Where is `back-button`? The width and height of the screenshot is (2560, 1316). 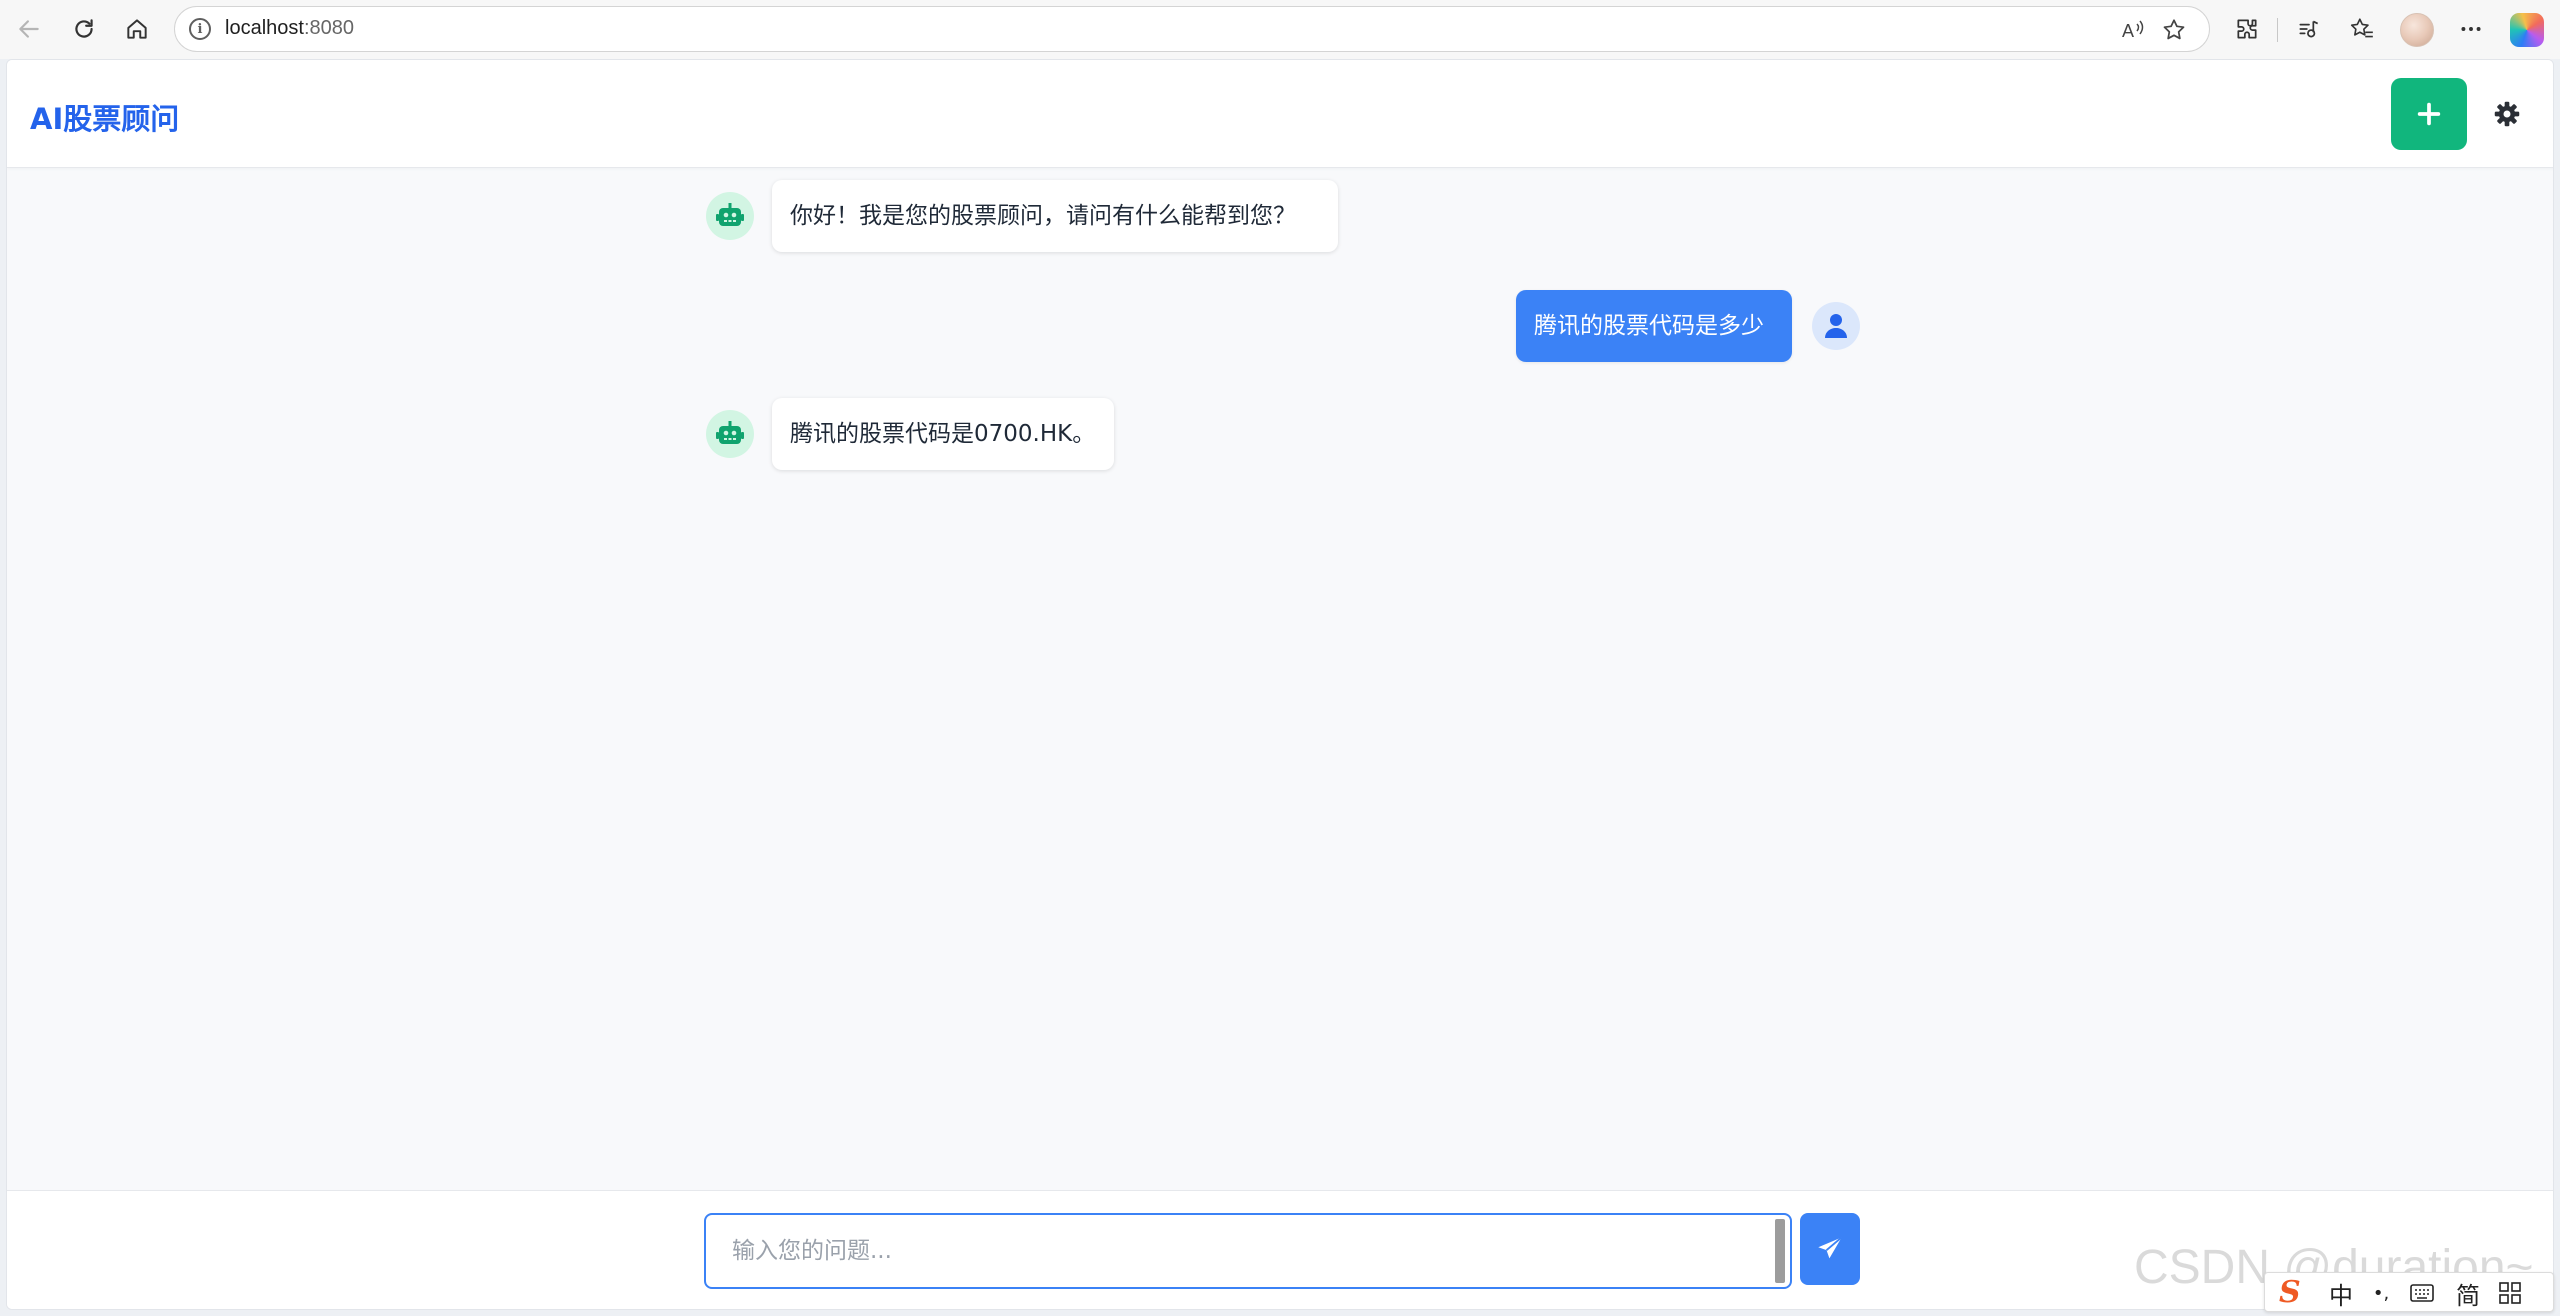
back-button is located at coordinates (29, 29).